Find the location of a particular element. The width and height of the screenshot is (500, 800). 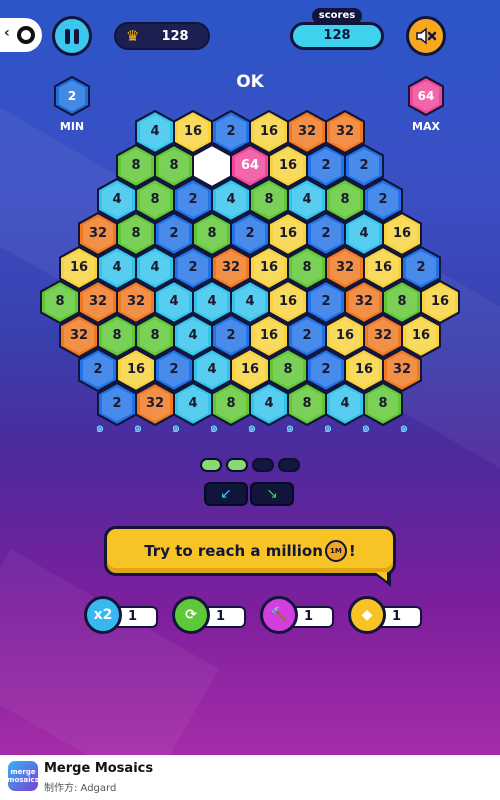

powerup-bar: 1 x2 1 ⟳ 1 🔨 1 ◆ is located at coordinates (254, 616).